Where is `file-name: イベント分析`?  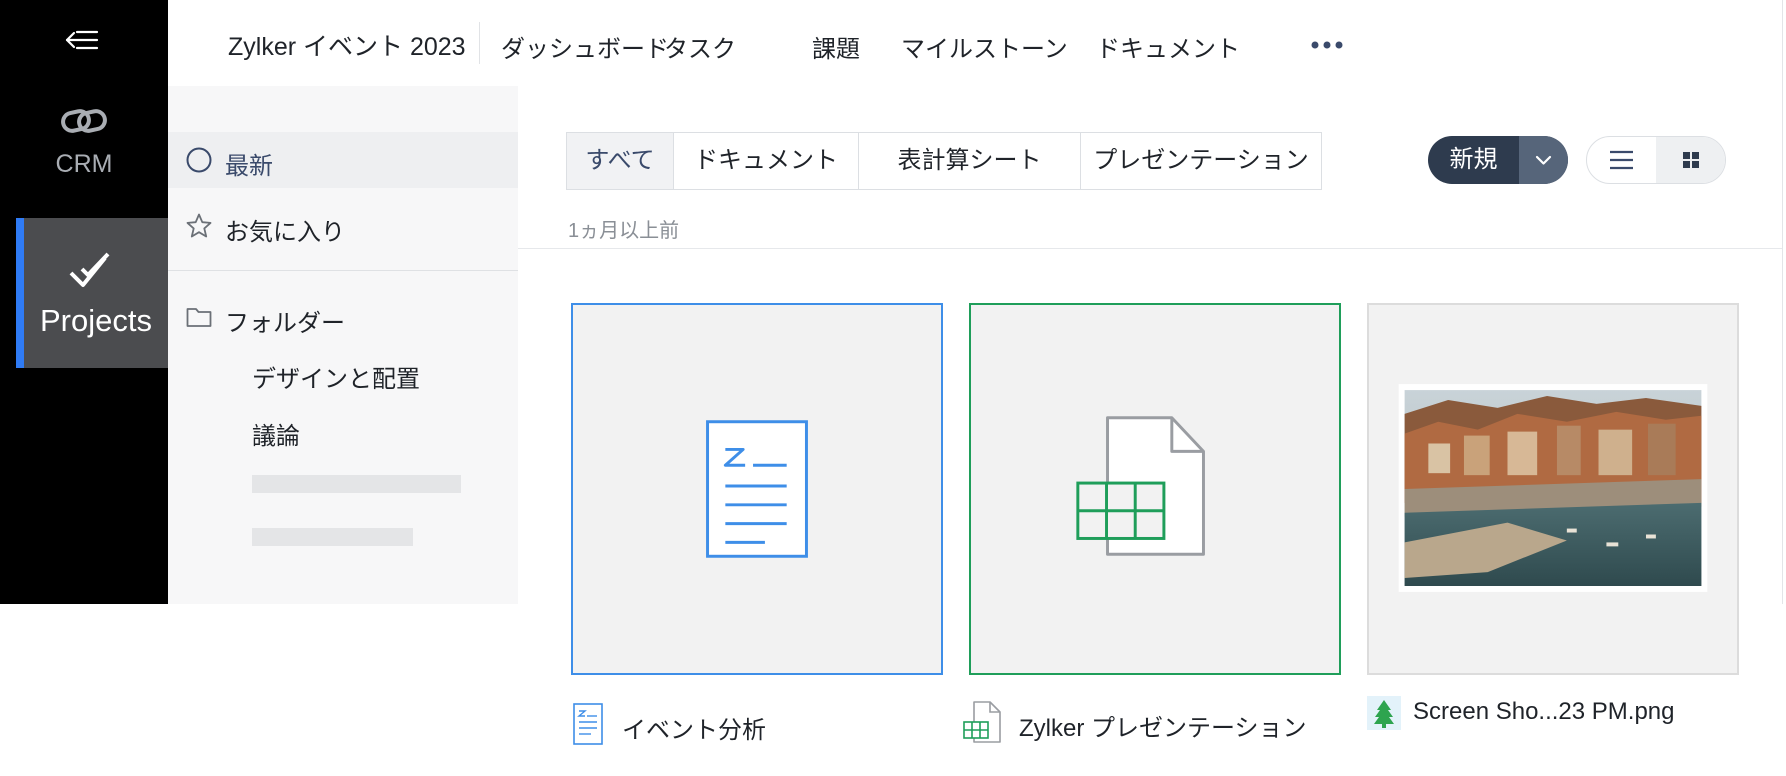
file-name: イベント分析 is located at coordinates (694, 730).